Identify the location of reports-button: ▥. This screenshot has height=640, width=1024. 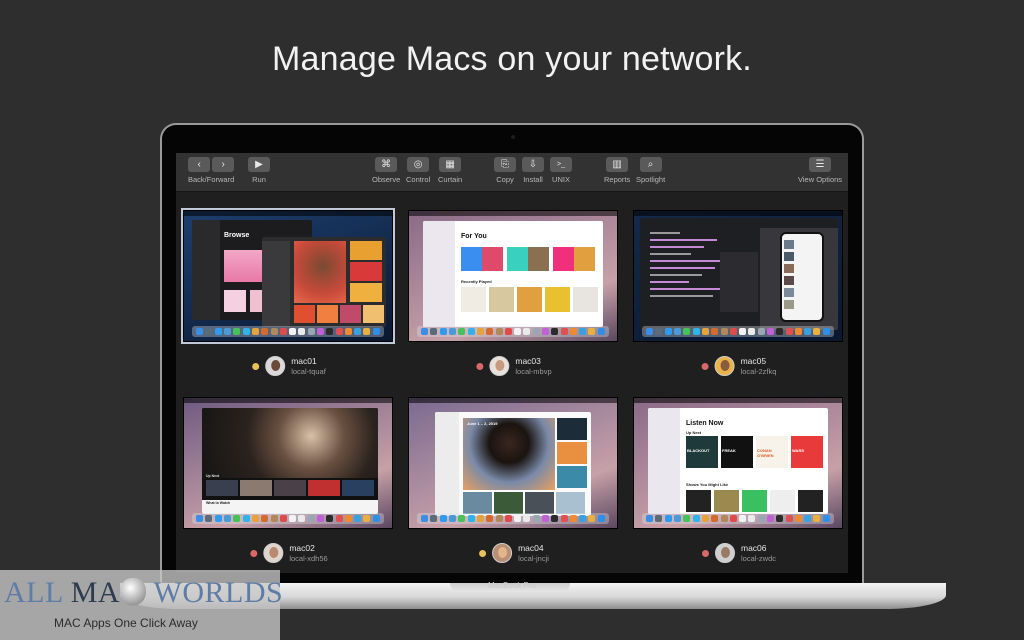
(617, 164).